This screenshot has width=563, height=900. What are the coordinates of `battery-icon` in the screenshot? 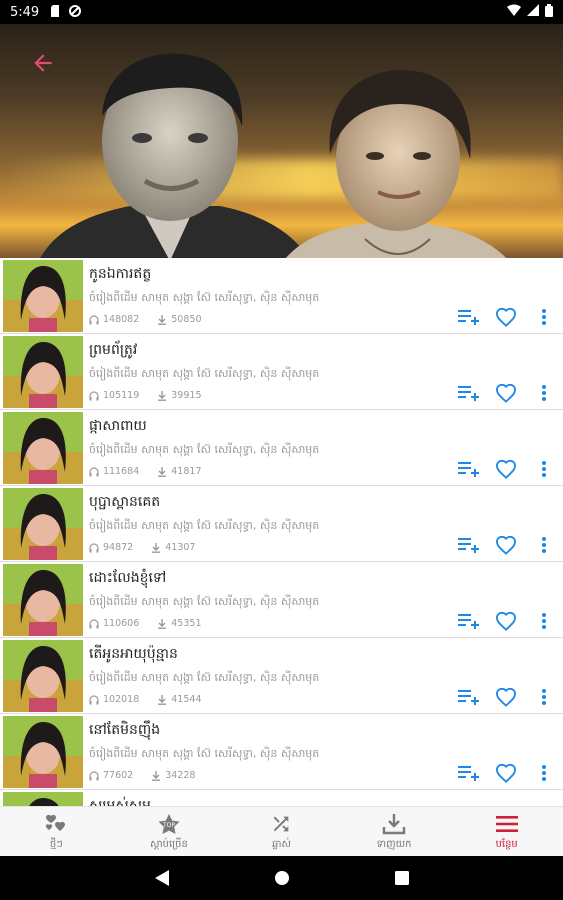 It's located at (549, 12).